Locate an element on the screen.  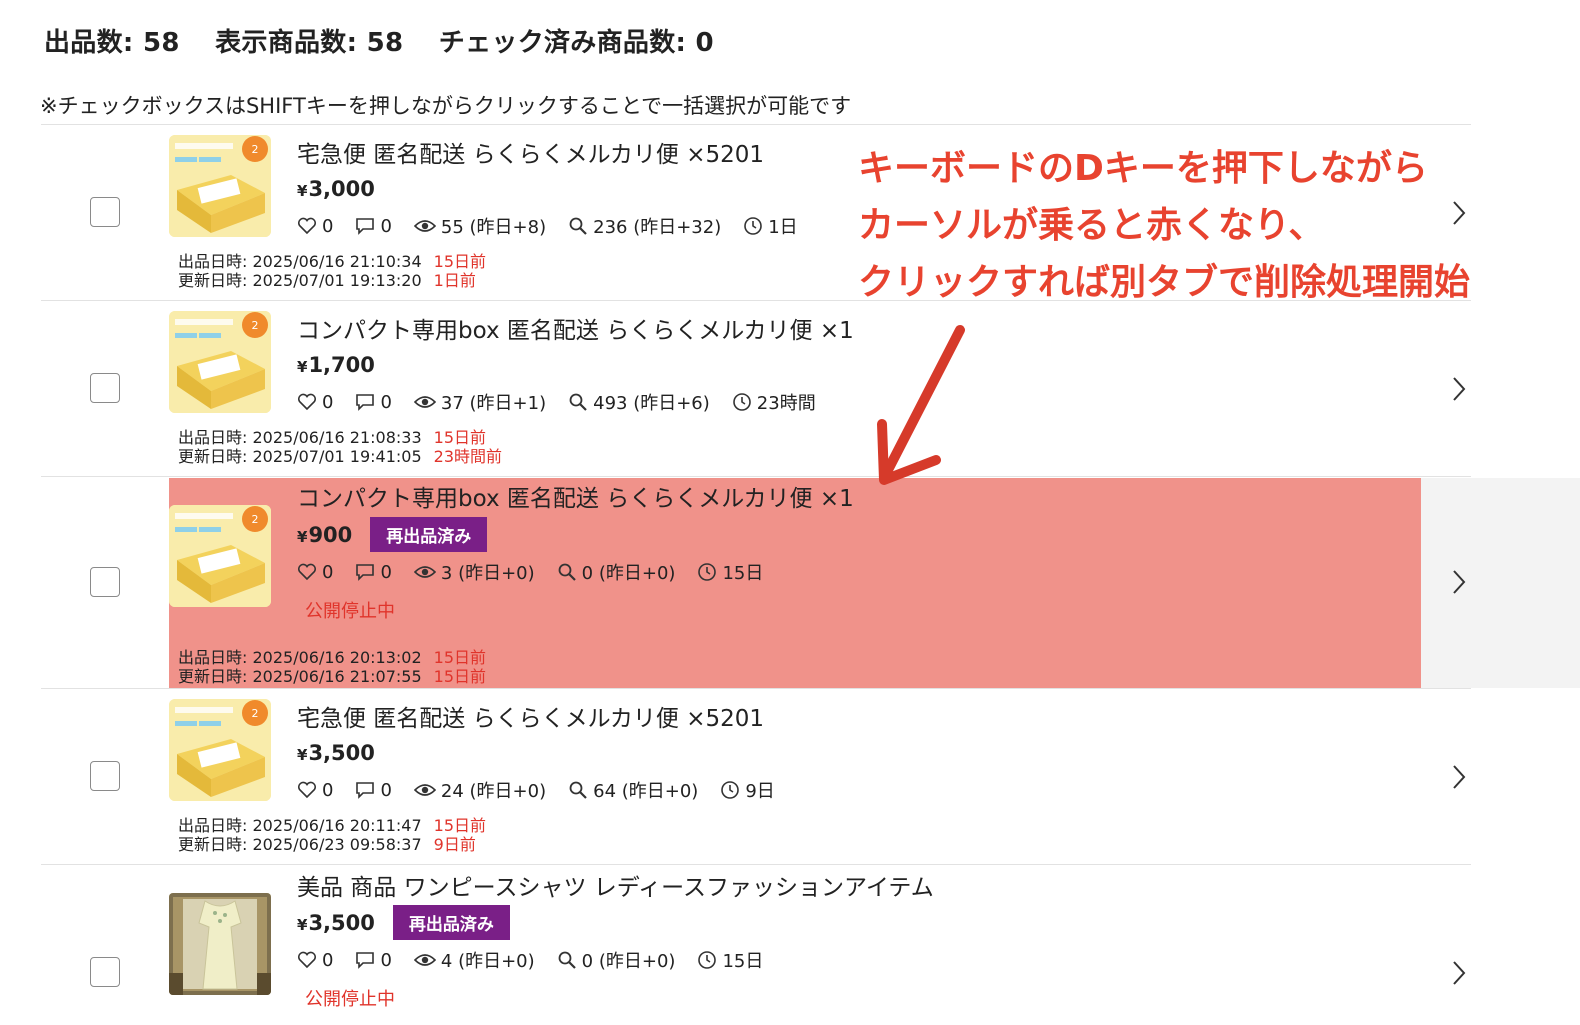
product-stats: 0 0 3 (昨日+0) 0 (昨日+0) 15日 is located at coordinates (541, 572).